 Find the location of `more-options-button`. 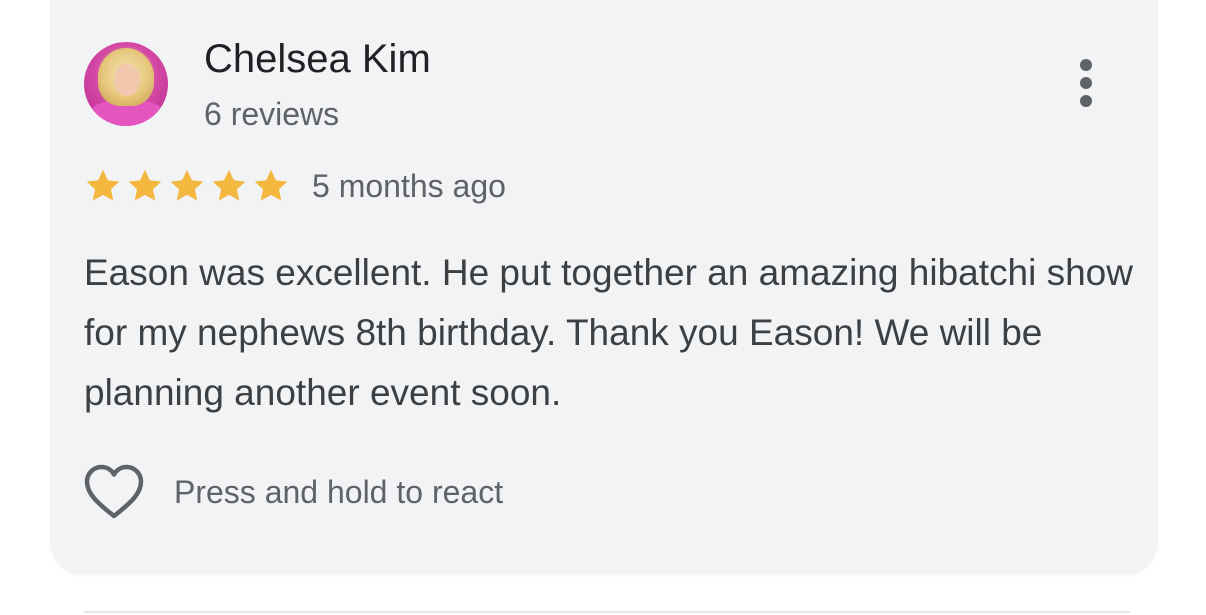

more-options-button is located at coordinates (1086, 84).